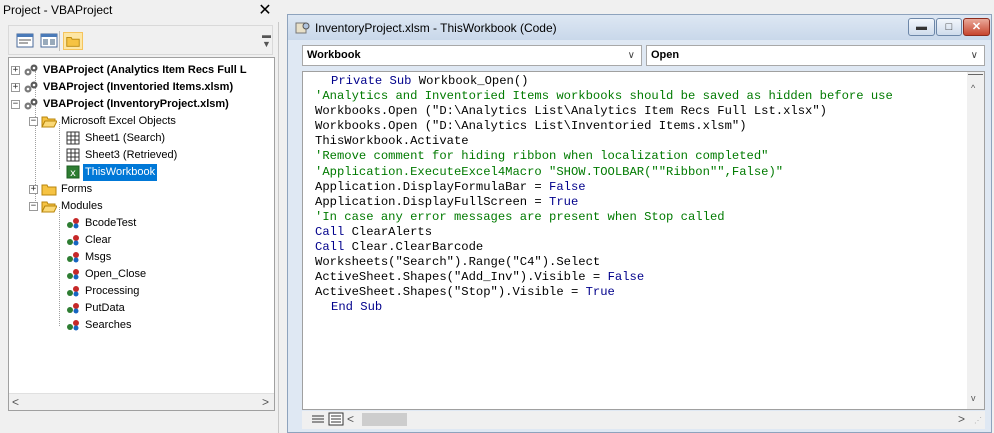 This screenshot has height=433, width=994. Describe the element at coordinates (975, 240) in the screenshot. I see `code-vertical-scrollbar: ^ v` at that location.